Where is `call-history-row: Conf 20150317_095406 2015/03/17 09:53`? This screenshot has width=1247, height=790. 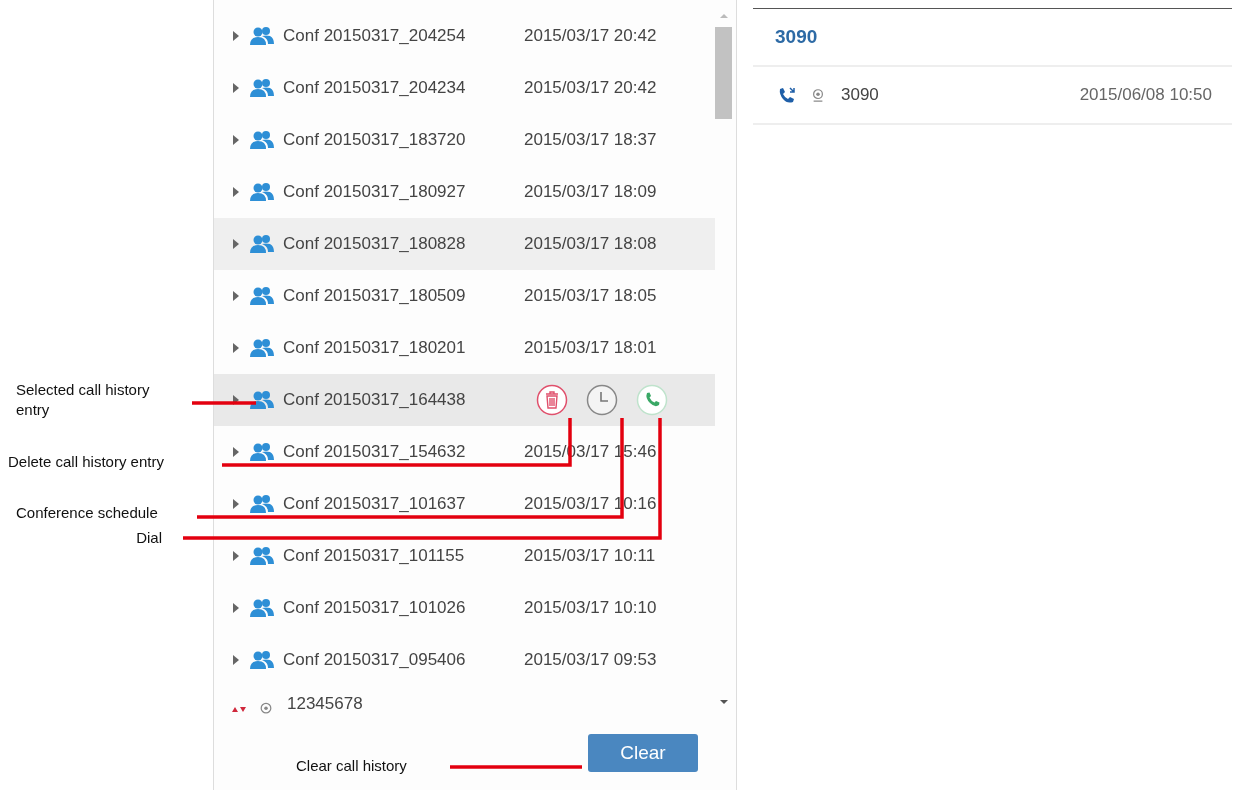
call-history-row: Conf 20150317_095406 2015/03/17 09:53 is located at coordinates (464, 660).